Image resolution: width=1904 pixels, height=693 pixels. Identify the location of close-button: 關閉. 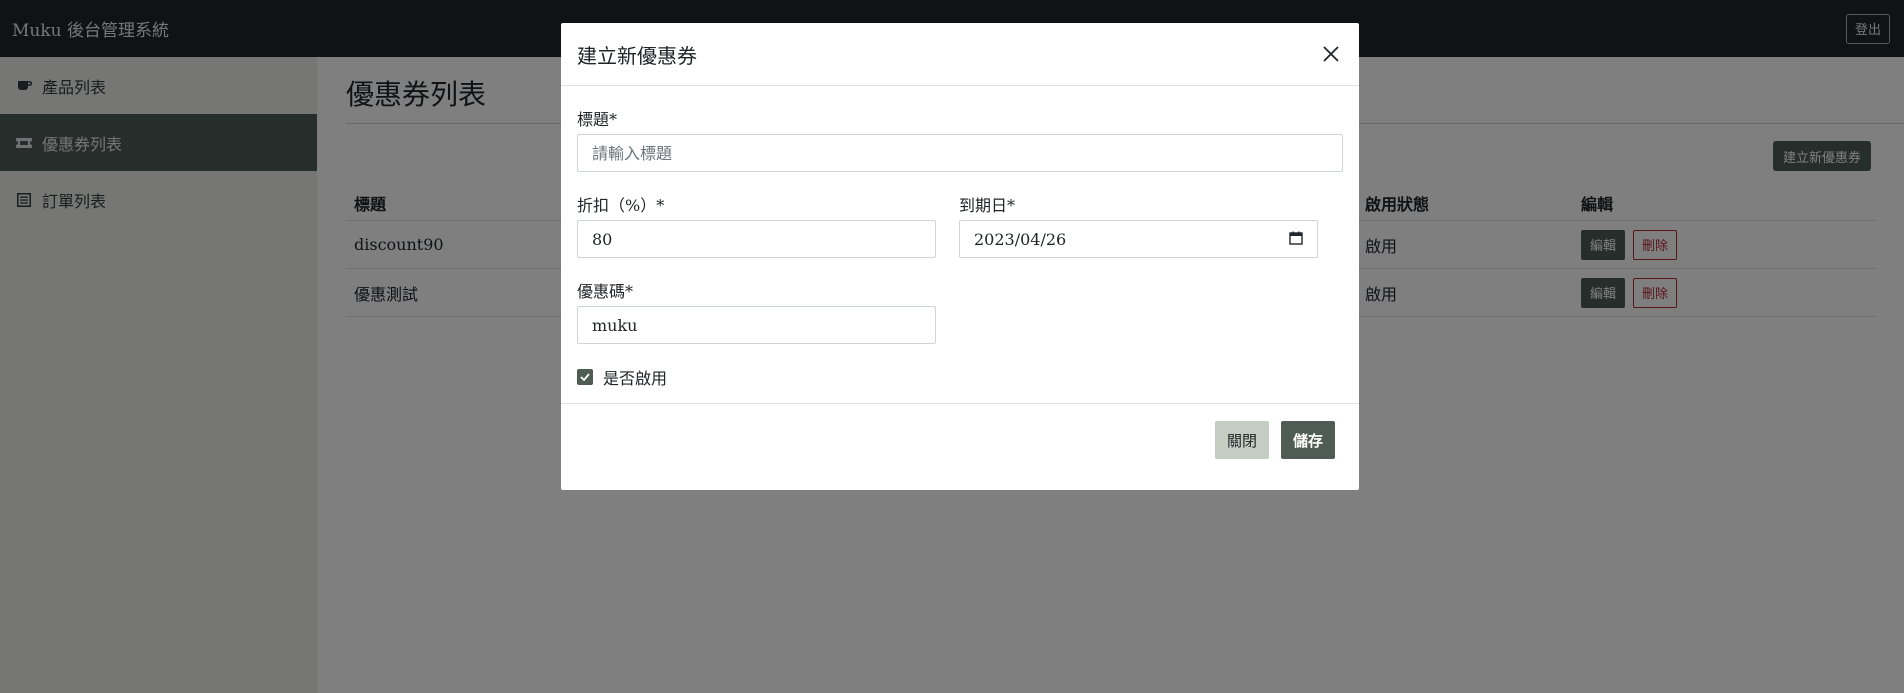
(1242, 440).